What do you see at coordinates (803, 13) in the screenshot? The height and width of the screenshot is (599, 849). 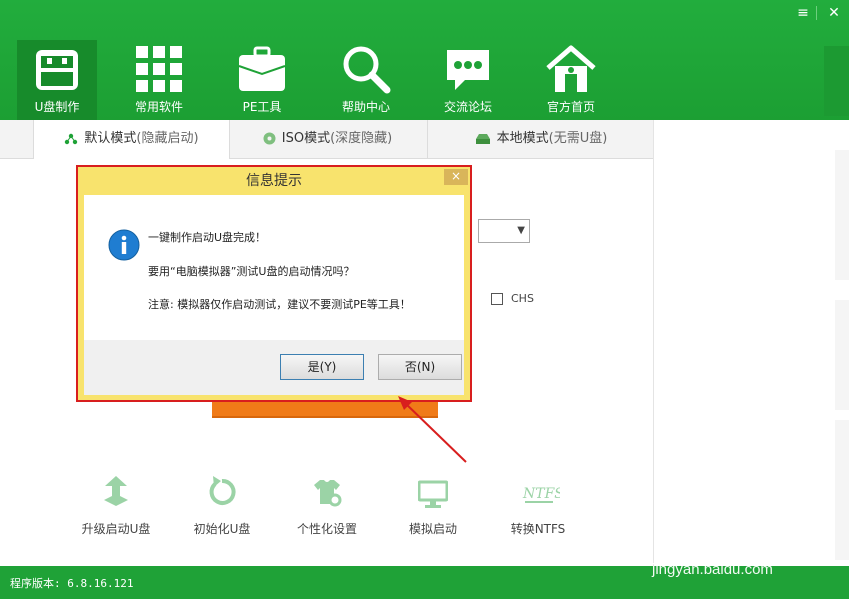 I see `menu-button: ≡` at bounding box center [803, 13].